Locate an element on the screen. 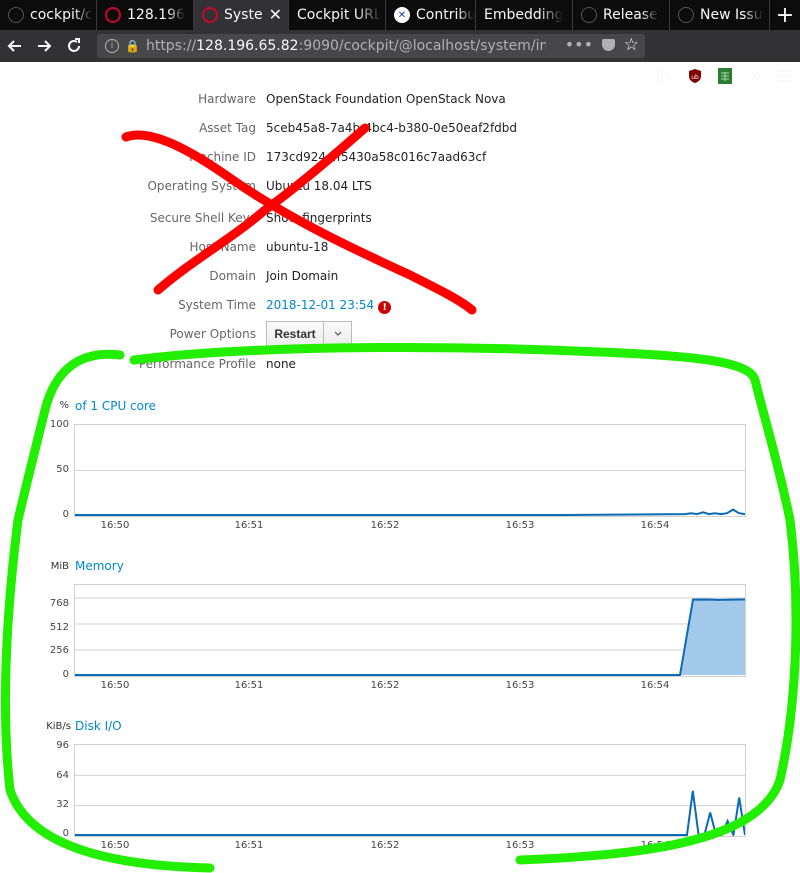 The width and height of the screenshot is (800, 873). disk-graph-title: Disk I/O is located at coordinates (98, 726).